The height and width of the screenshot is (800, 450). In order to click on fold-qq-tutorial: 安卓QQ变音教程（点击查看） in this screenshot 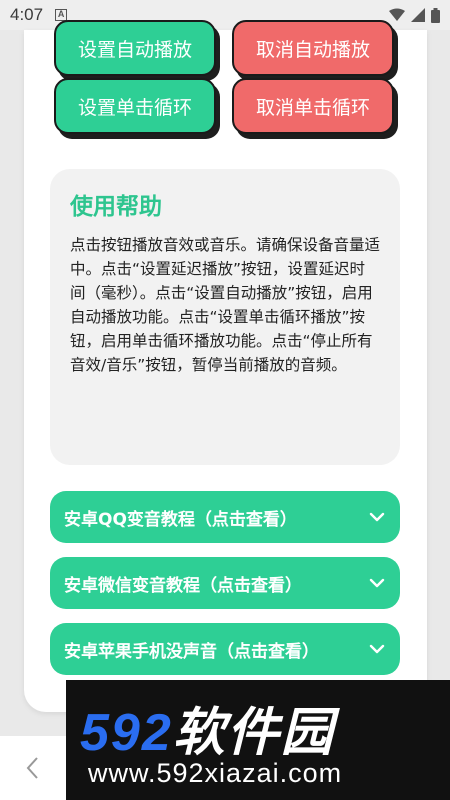, I will do `click(225, 517)`.